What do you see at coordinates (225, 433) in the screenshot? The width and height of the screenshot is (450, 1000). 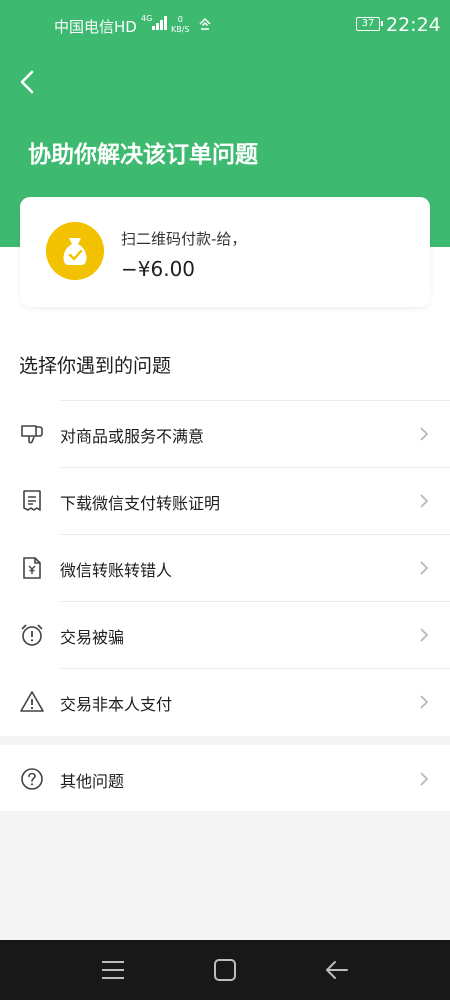 I see `issue-item-unsatisfied: 对商品或服务不满意` at bounding box center [225, 433].